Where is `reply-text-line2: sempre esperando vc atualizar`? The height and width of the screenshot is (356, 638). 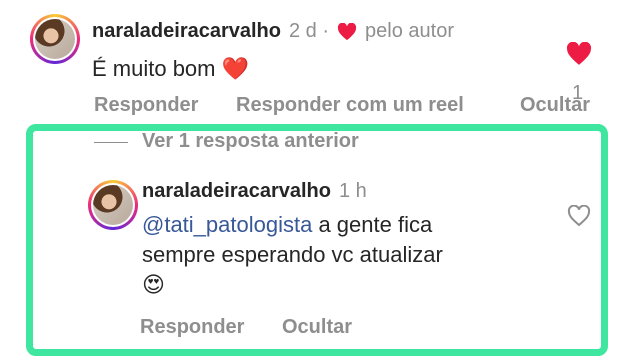 reply-text-line2: sempre esperando vc atualizar is located at coordinates (292, 254).